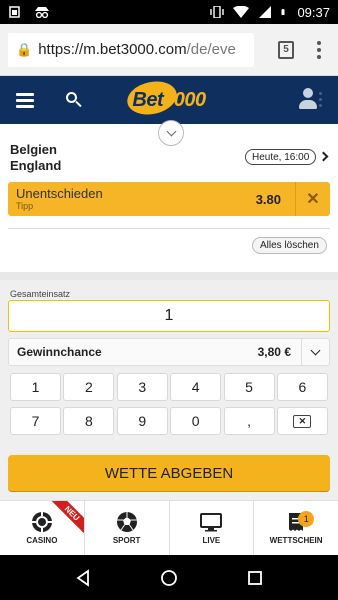 This screenshot has width=338, height=600. I want to click on nav-bet-slip: WETTSCHEIN 1, so click(296, 528).